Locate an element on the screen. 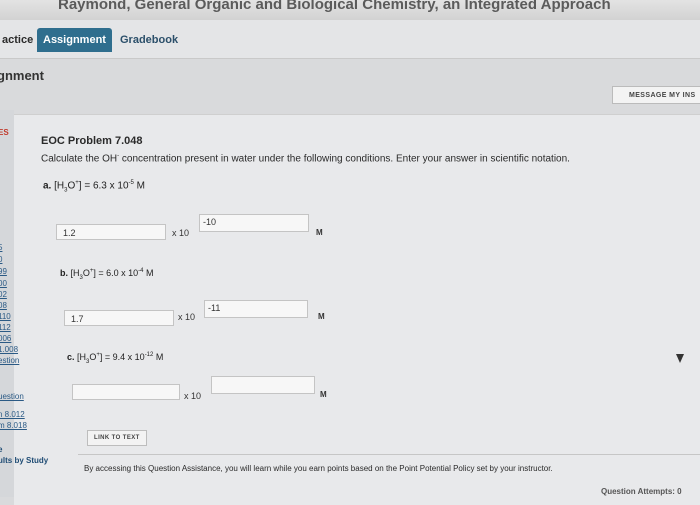 This screenshot has width=700, height=505. part-c-unit: M is located at coordinates (323, 394).